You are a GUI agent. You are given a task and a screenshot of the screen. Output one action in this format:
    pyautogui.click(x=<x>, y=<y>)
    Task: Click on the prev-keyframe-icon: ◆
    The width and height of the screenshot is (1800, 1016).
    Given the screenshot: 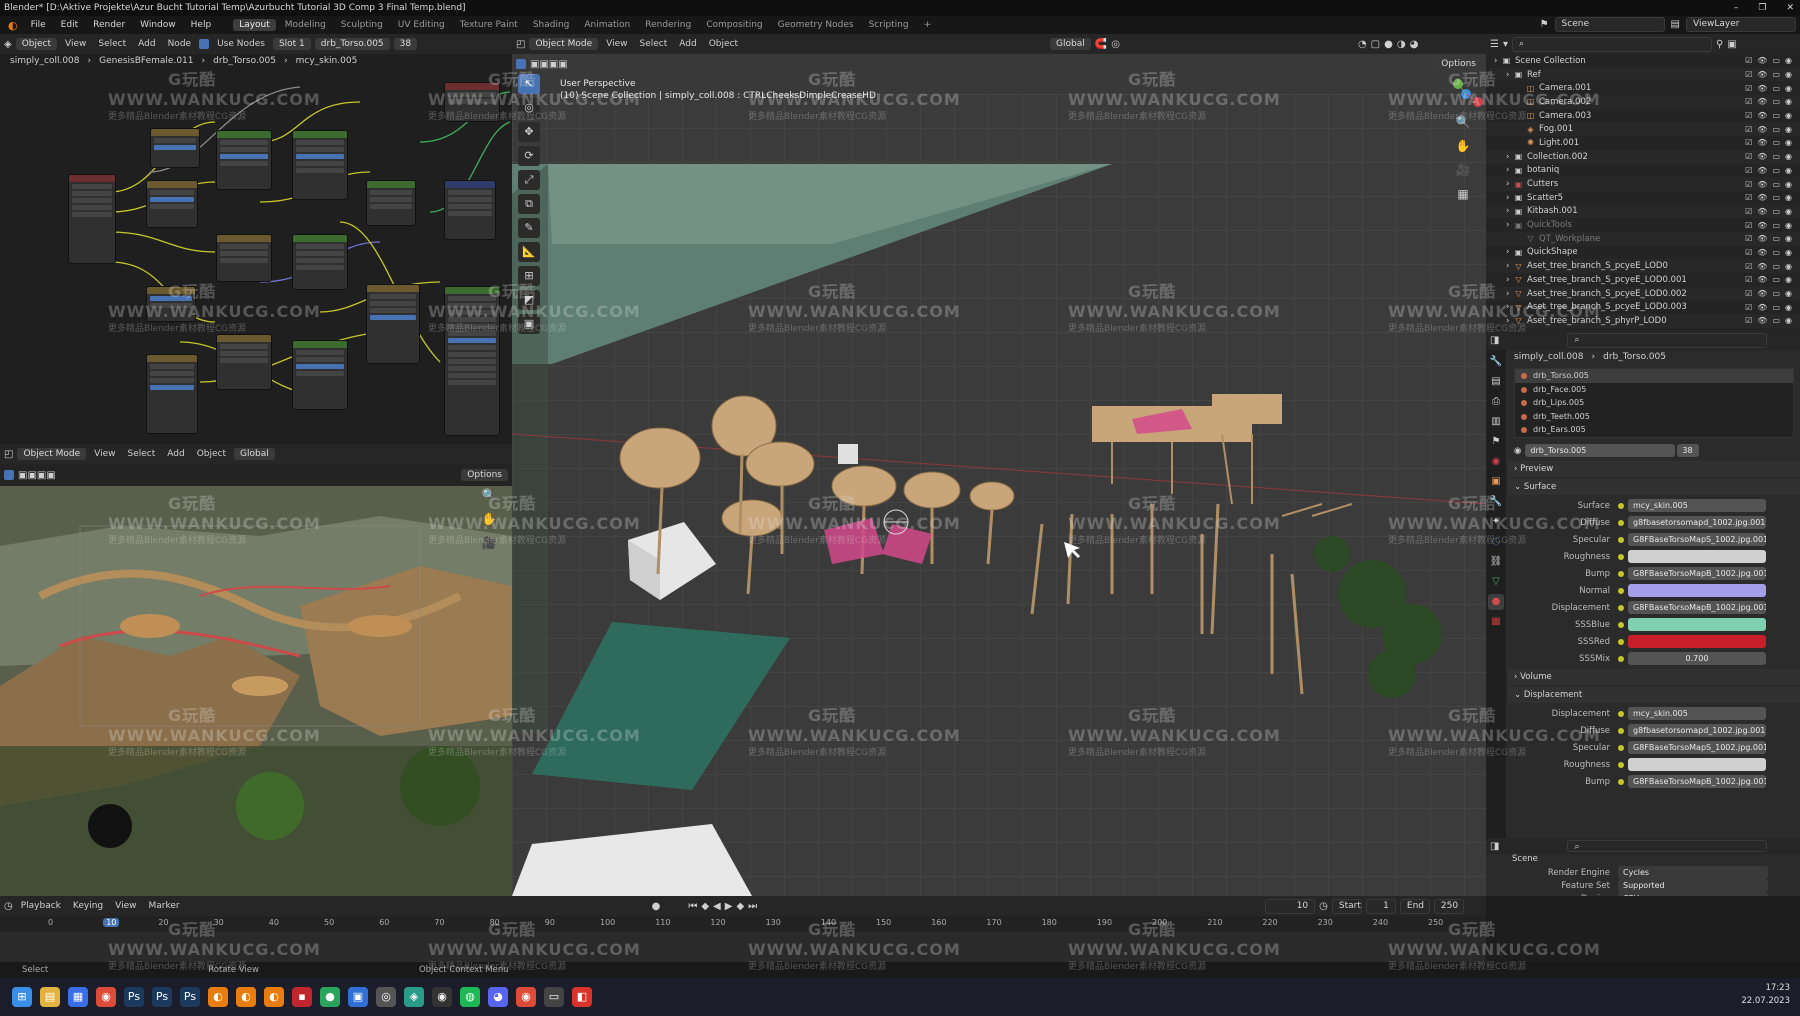 What is the action you would take?
    pyautogui.click(x=705, y=906)
    